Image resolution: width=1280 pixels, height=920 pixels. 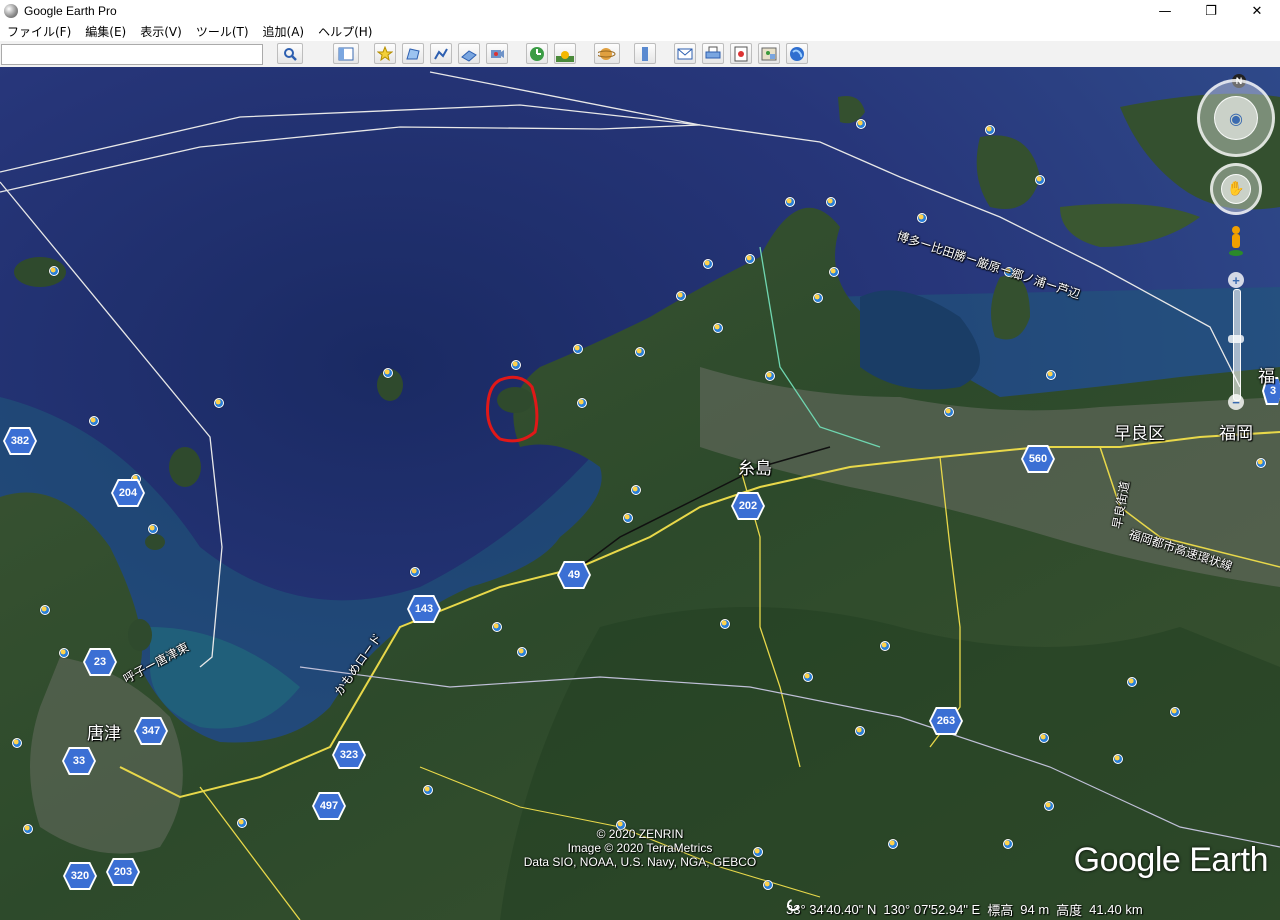 What do you see at coordinates (645, 53) in the screenshot?
I see `ruler-button` at bounding box center [645, 53].